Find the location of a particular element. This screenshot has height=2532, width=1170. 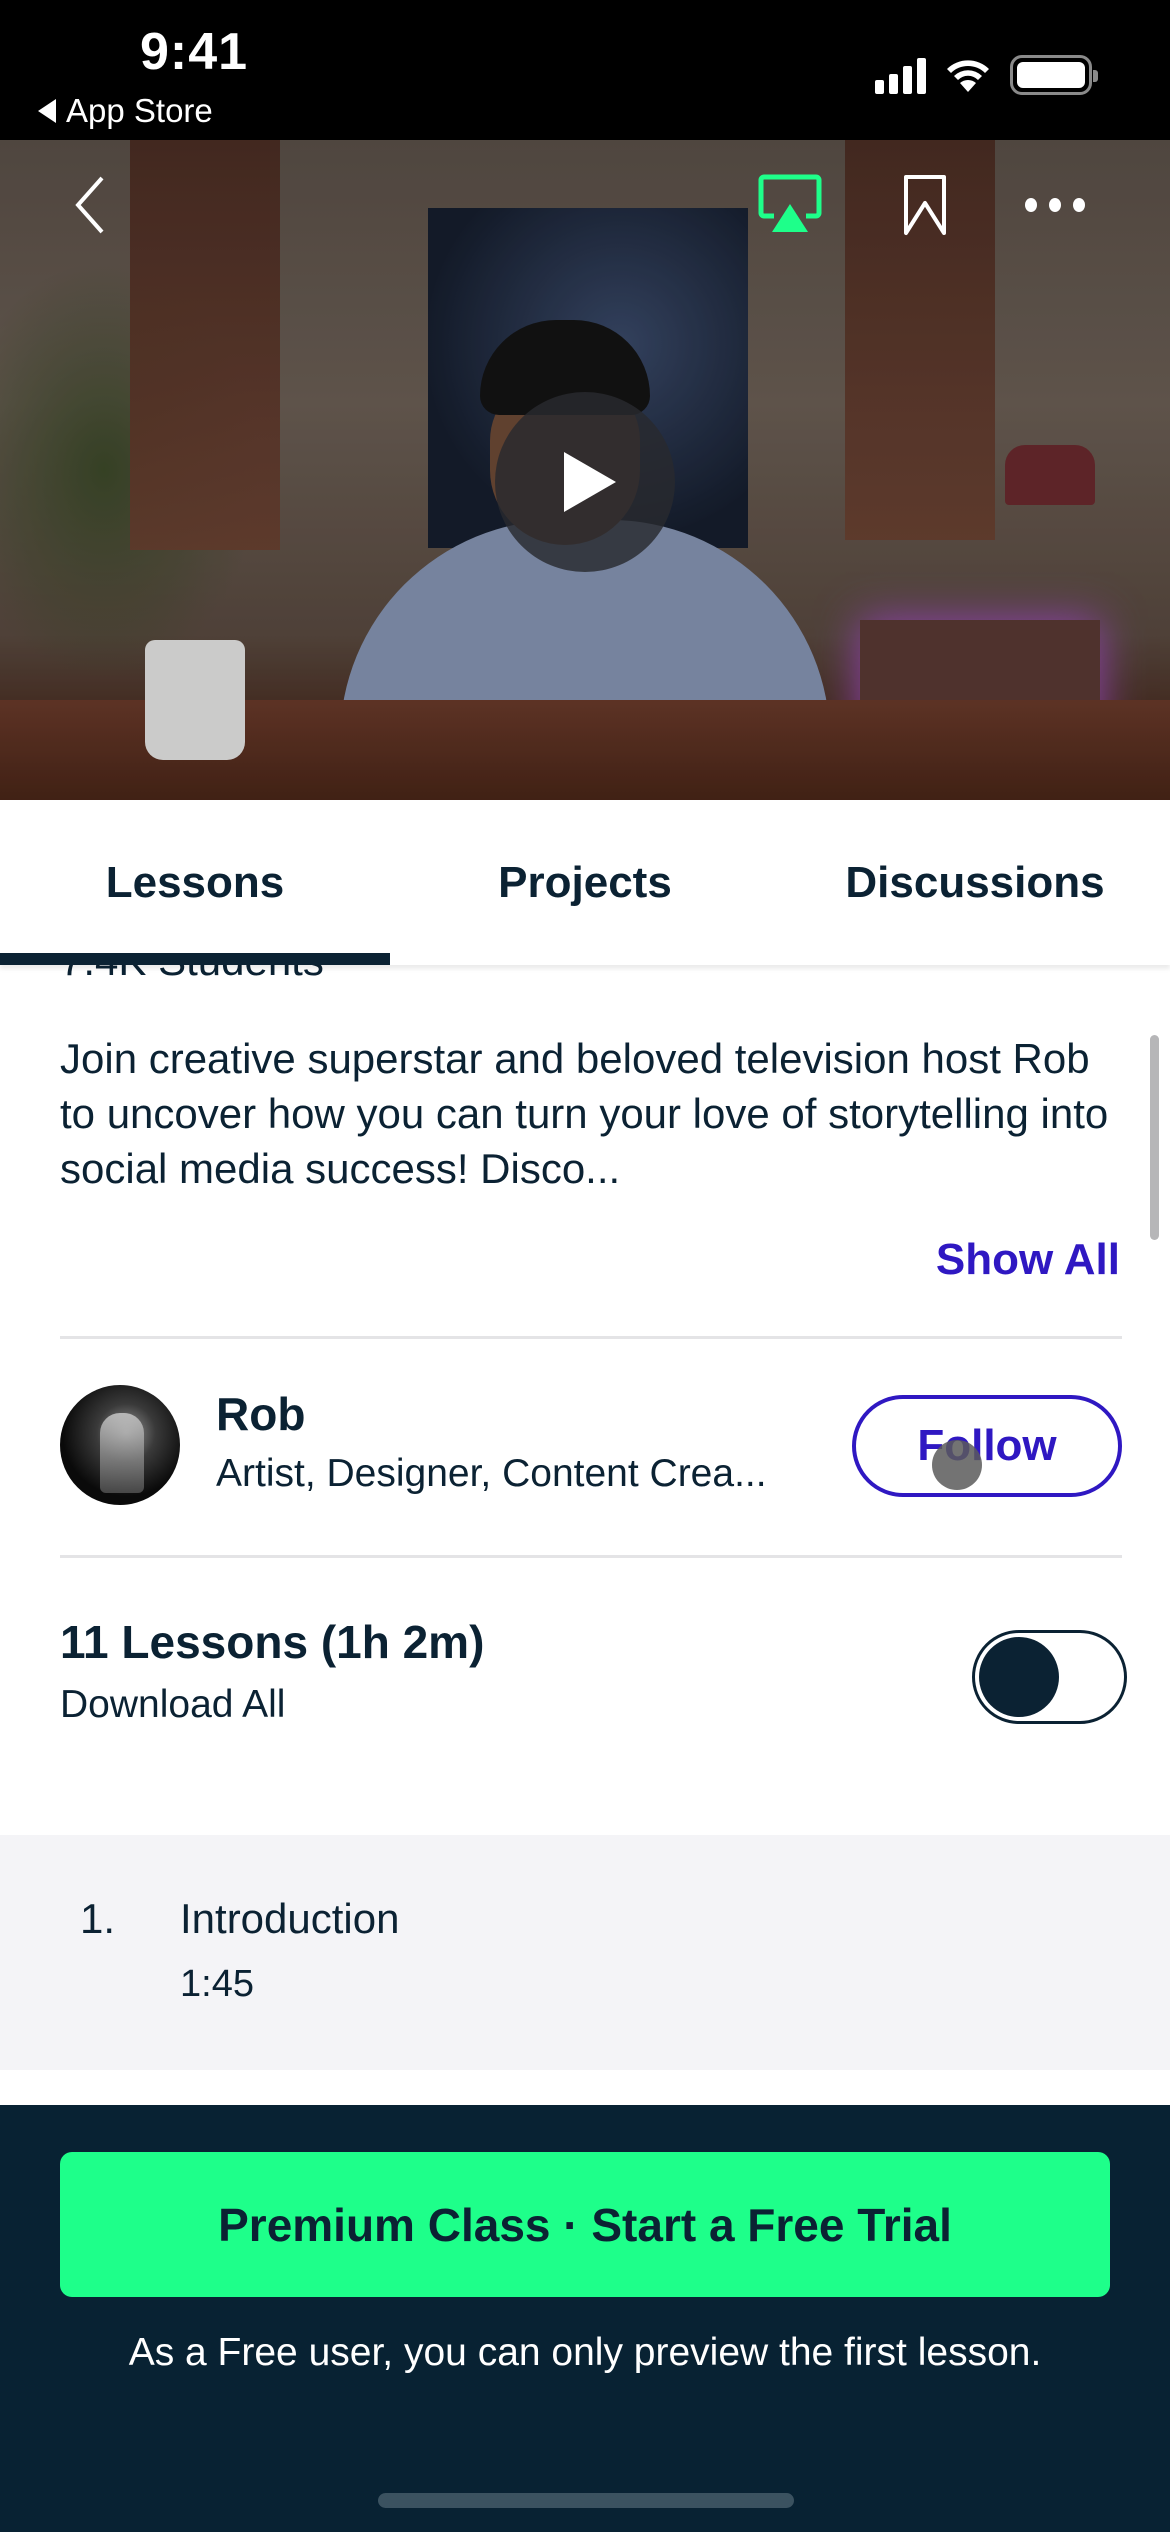

more-options-button is located at coordinates (1055, 205).